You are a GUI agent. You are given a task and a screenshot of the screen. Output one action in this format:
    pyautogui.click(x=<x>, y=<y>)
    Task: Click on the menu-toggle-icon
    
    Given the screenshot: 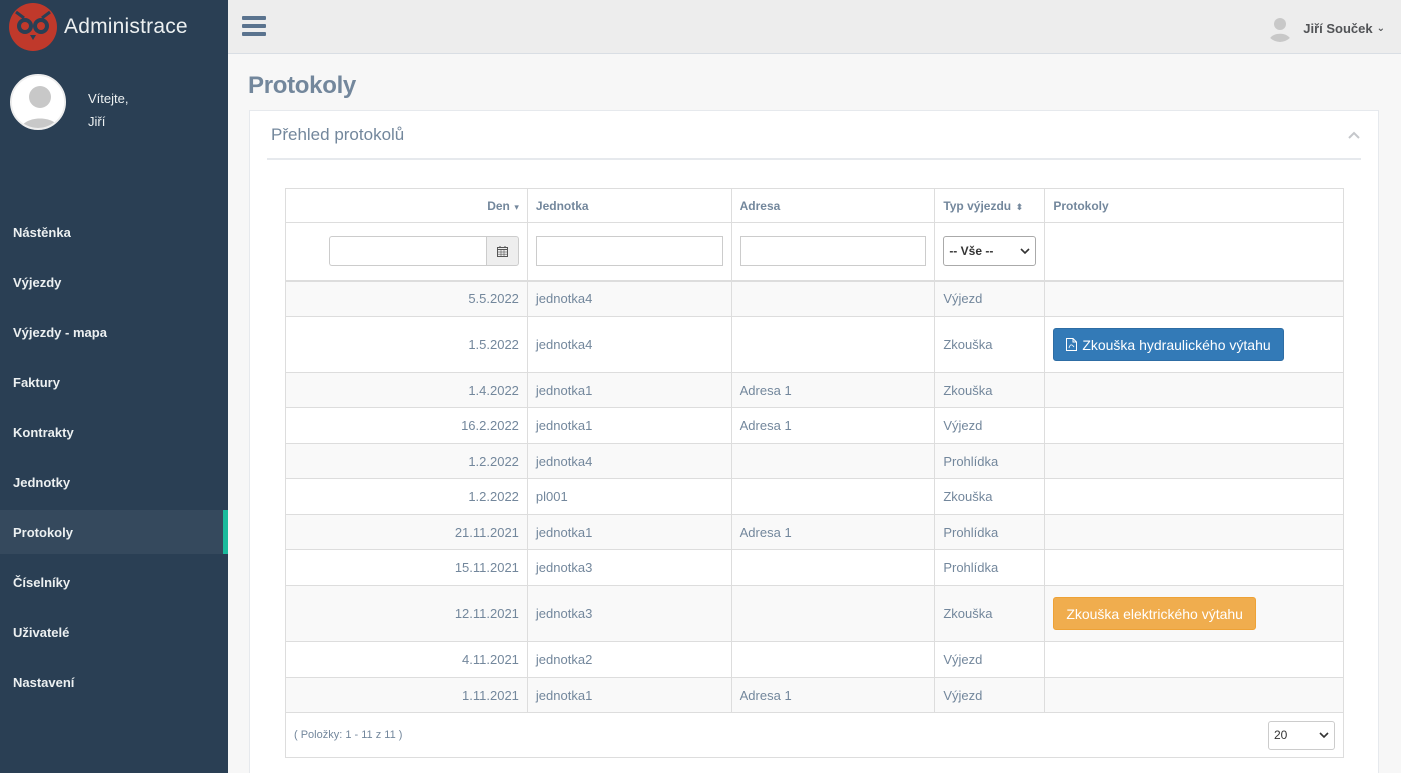 What is the action you would take?
    pyautogui.click(x=254, y=26)
    